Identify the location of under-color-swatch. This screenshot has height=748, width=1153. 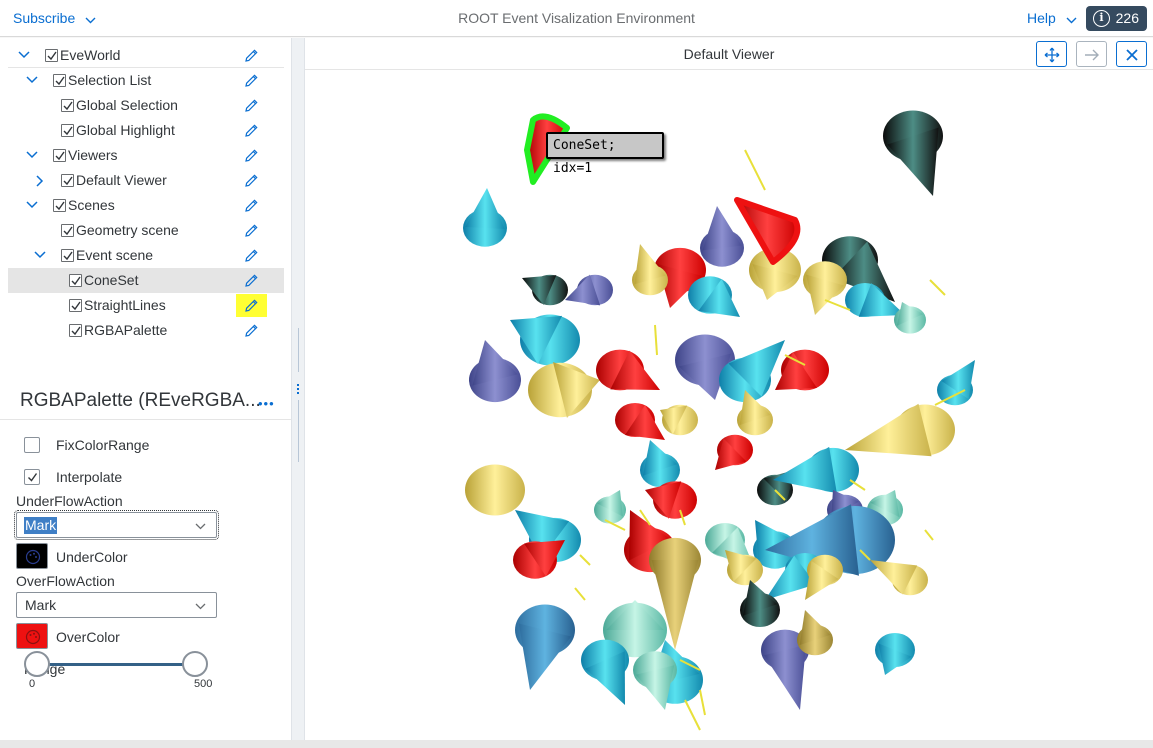
(32, 556).